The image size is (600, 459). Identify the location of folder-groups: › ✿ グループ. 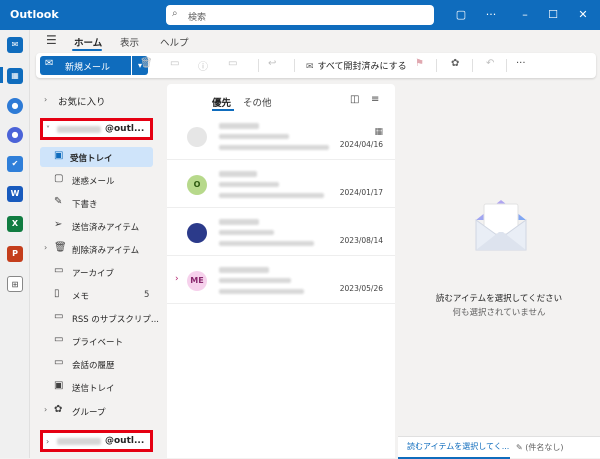
(95, 411).